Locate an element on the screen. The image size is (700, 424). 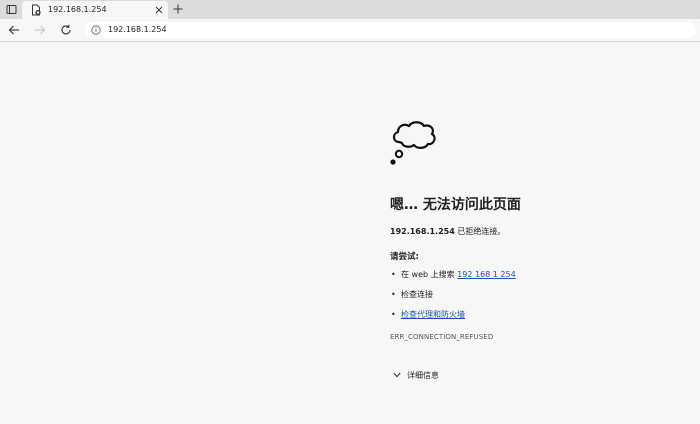
active-tab: 192.168.1.254 is located at coordinates (95, 10).